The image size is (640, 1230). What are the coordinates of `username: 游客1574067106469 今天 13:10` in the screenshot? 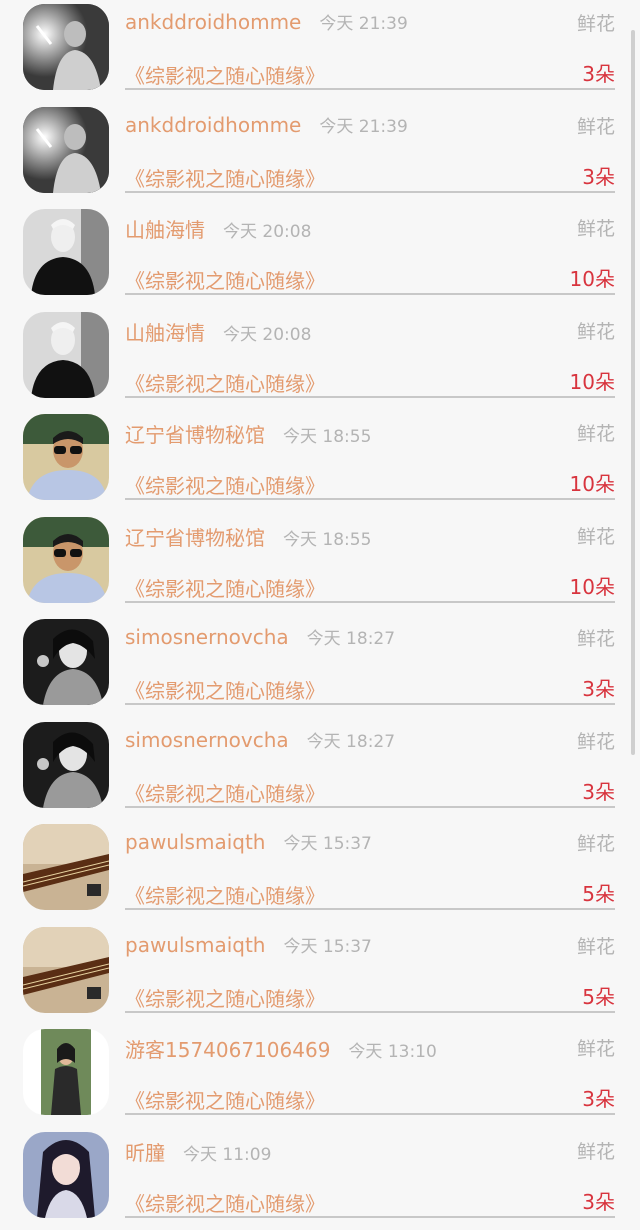 It's located at (281, 1048).